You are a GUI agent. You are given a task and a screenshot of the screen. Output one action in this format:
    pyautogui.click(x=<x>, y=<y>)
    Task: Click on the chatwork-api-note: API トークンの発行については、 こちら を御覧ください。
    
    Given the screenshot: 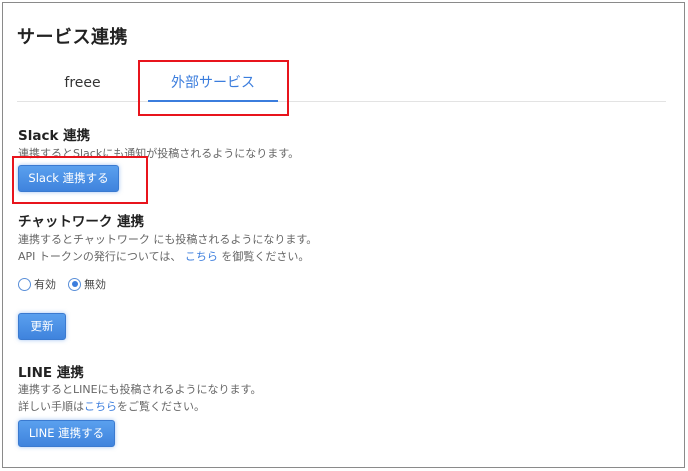 What is the action you would take?
    pyautogui.click(x=163, y=256)
    